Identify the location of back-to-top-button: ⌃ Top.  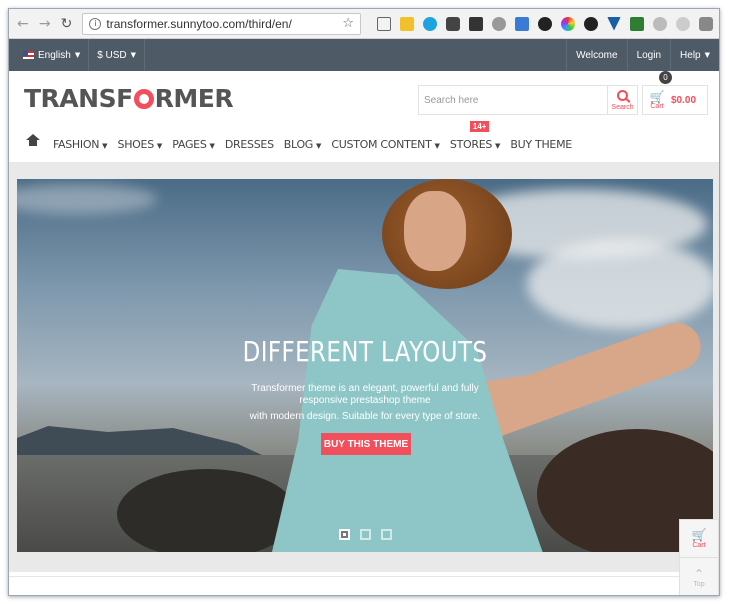
(699, 576).